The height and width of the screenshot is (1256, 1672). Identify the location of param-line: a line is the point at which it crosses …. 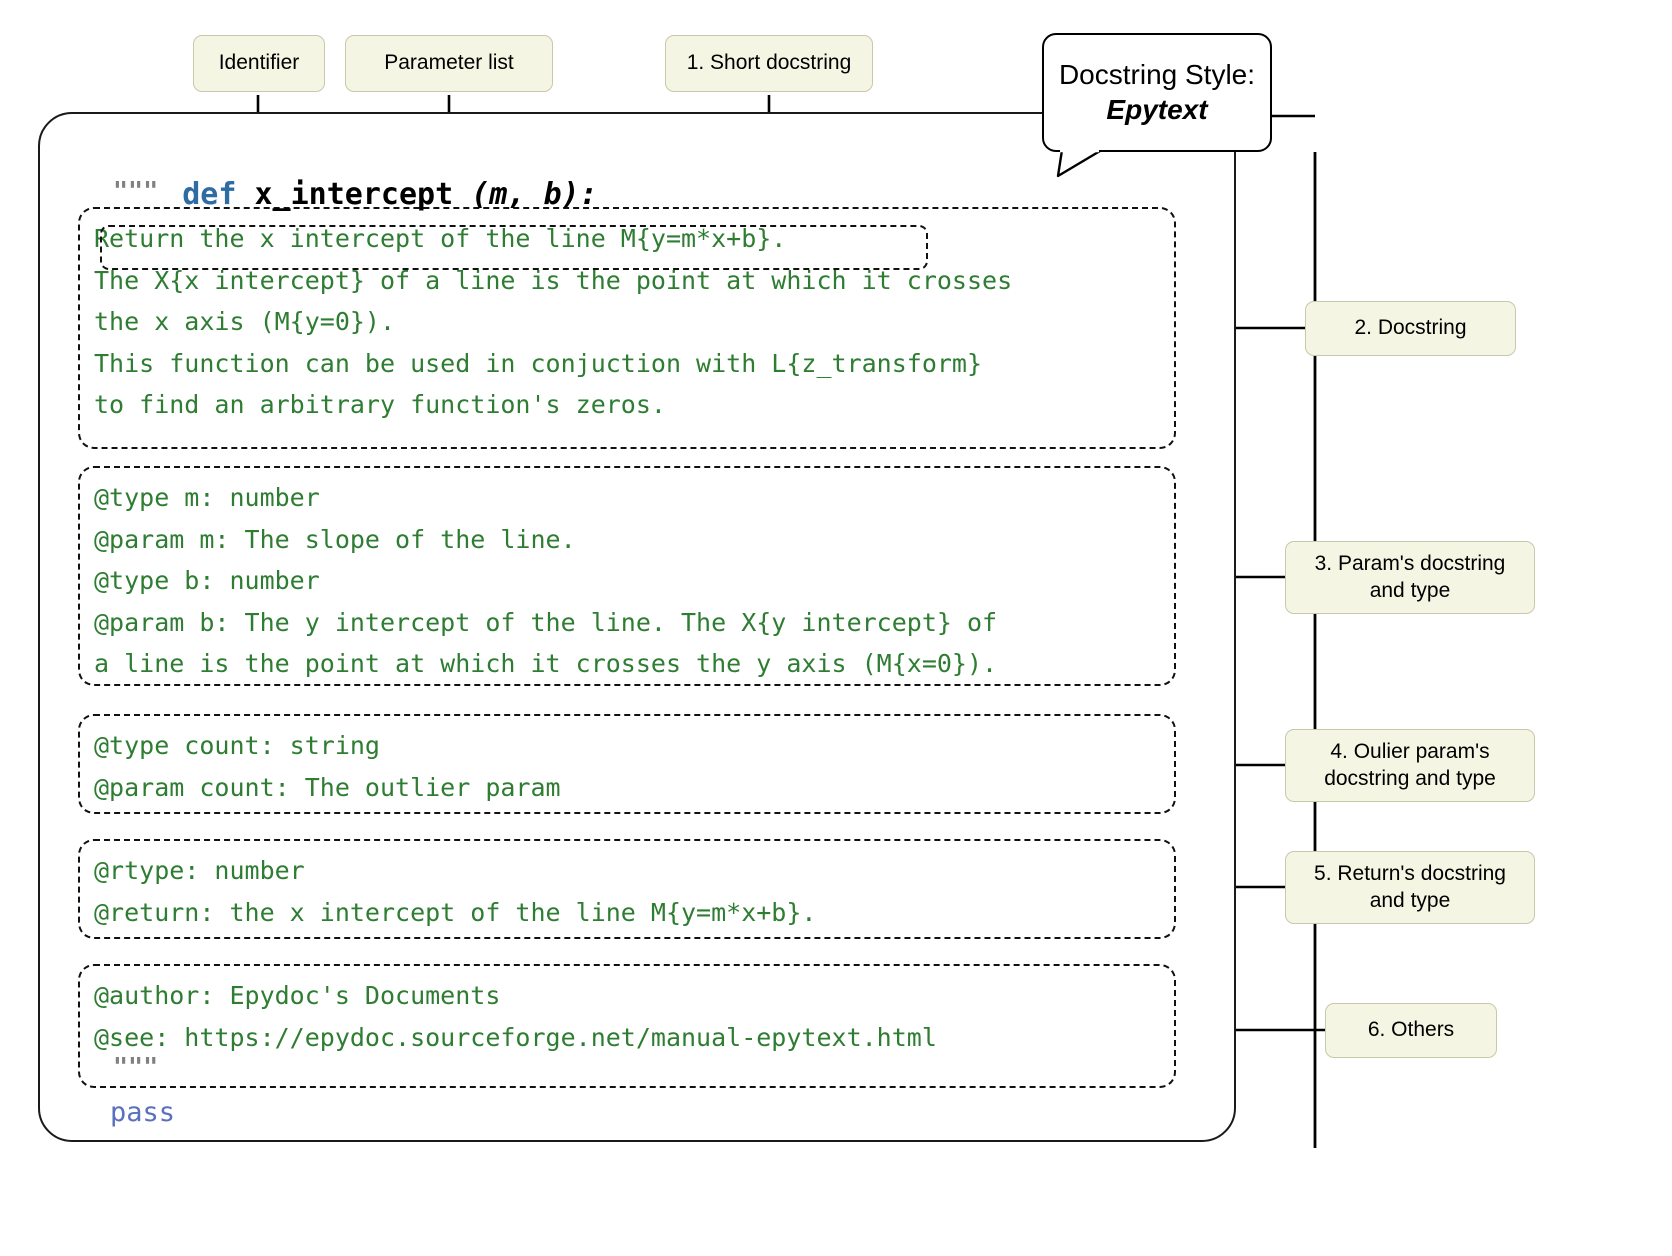
(546, 663).